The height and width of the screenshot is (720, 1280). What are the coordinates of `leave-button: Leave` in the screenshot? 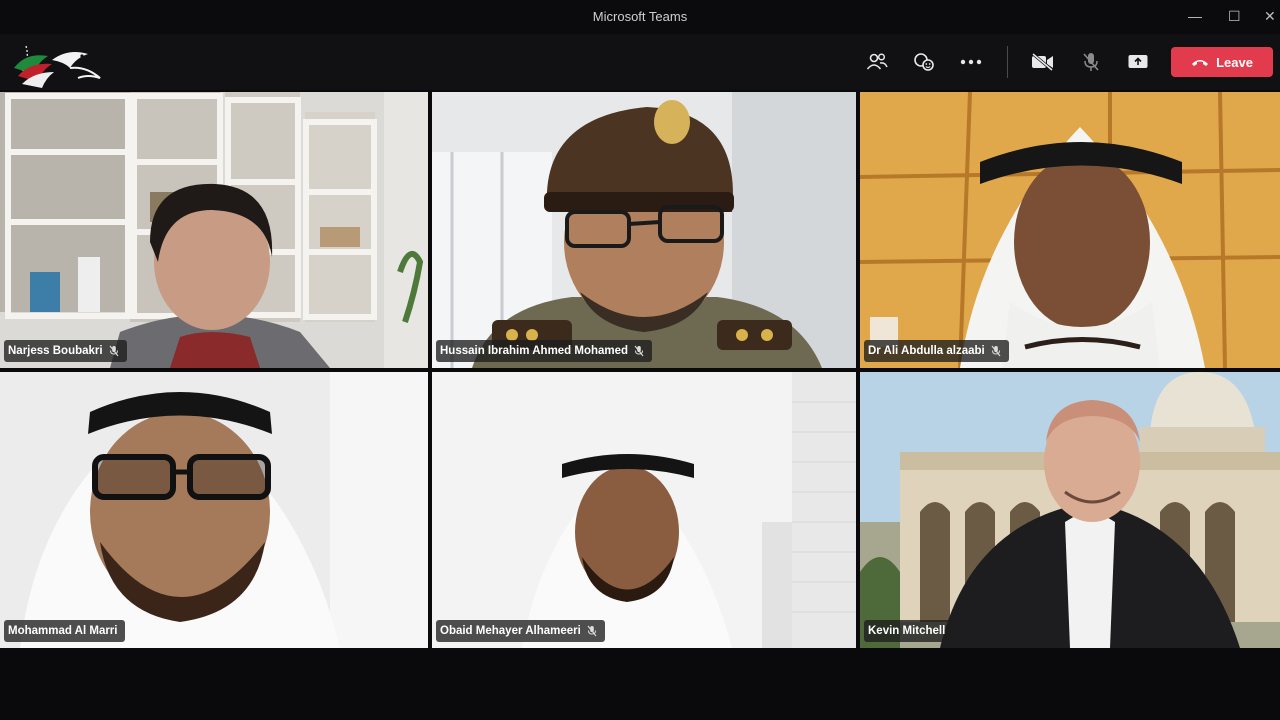 It's located at (1222, 62).